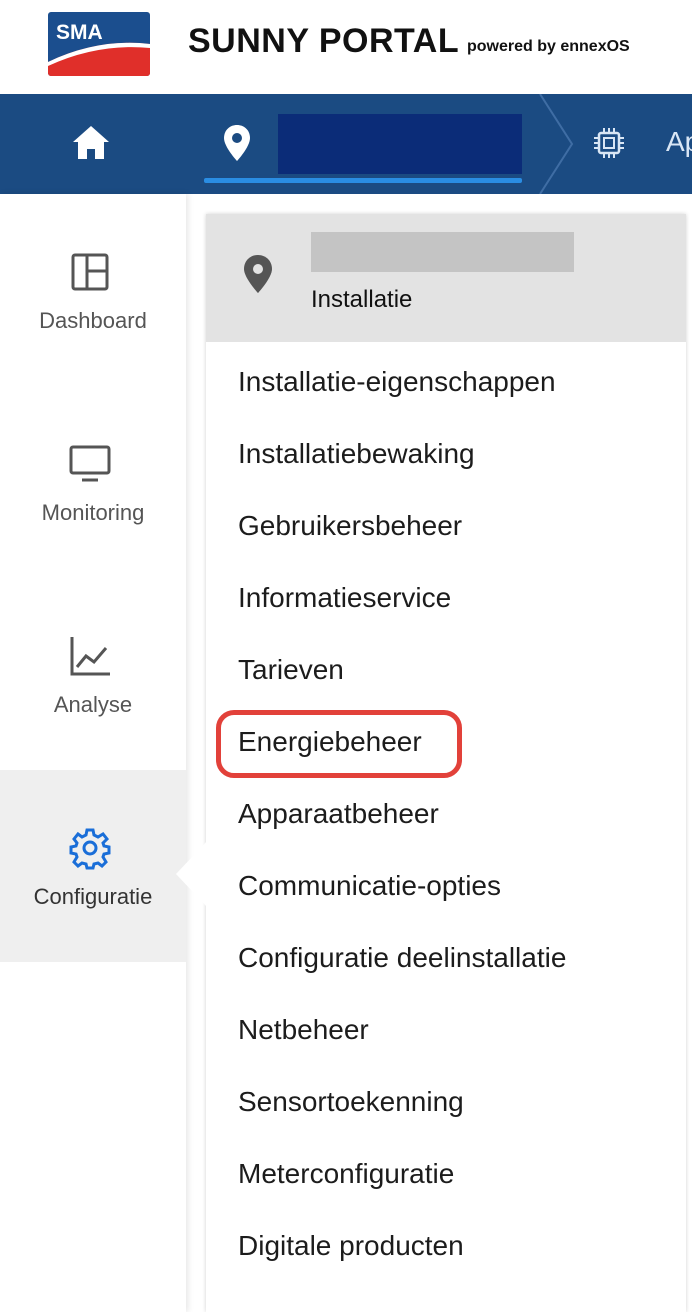  What do you see at coordinates (679, 142) in the screenshot?
I see `nav-device-label: Ap` at bounding box center [679, 142].